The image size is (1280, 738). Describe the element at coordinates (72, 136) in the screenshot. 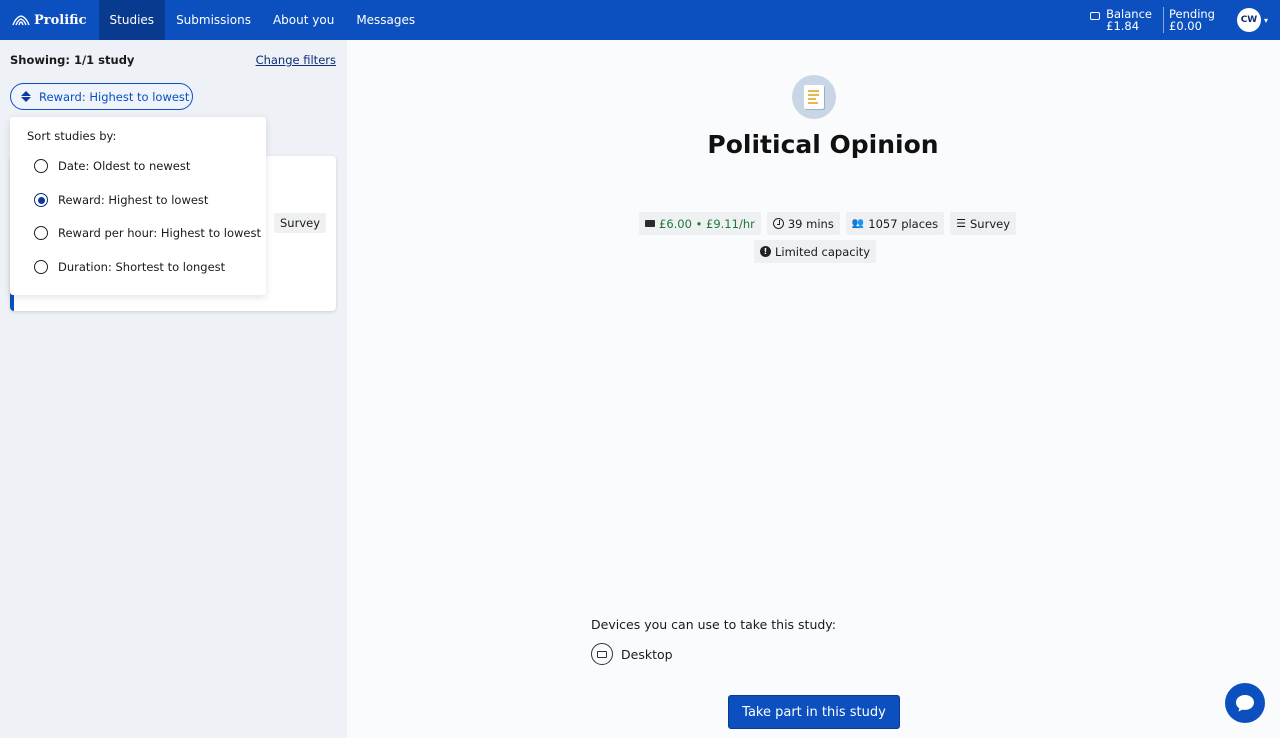

I see `sort-dropdown-title: Sort studies by:` at that location.